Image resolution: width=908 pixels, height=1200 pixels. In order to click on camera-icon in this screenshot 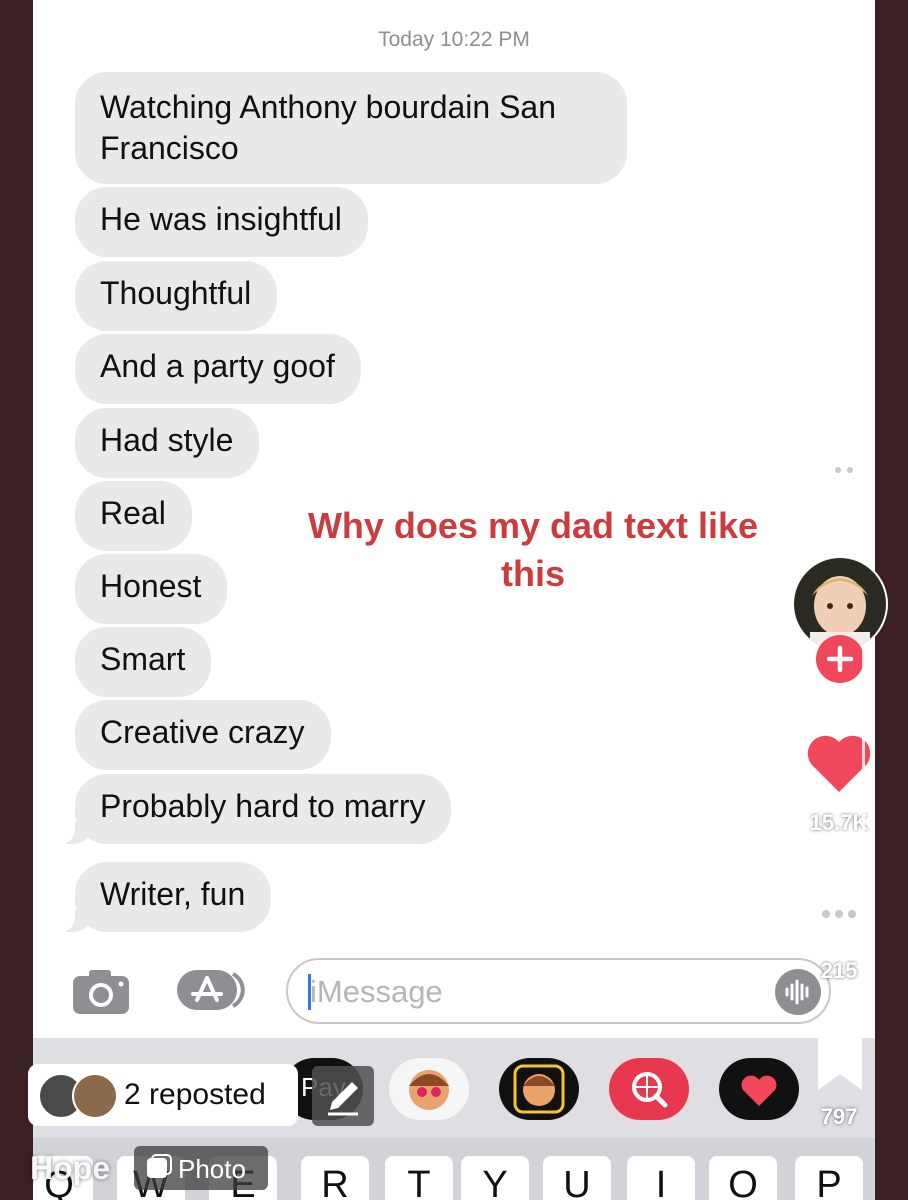, I will do `click(101, 992)`.